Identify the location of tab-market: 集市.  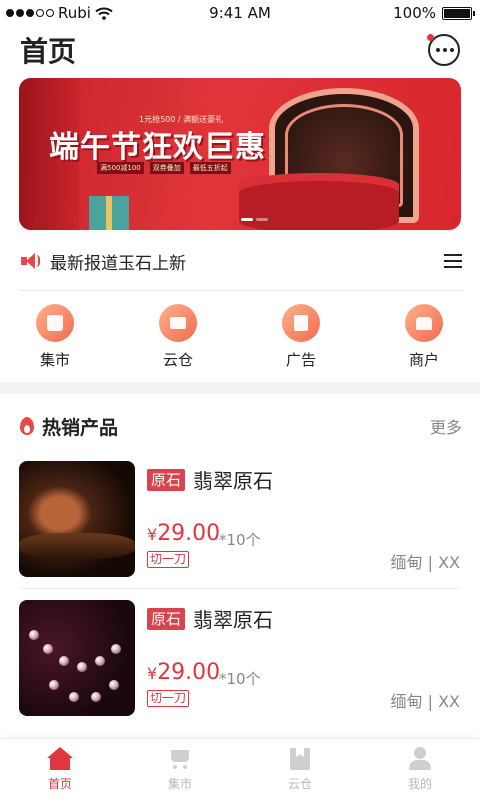
(180, 769).